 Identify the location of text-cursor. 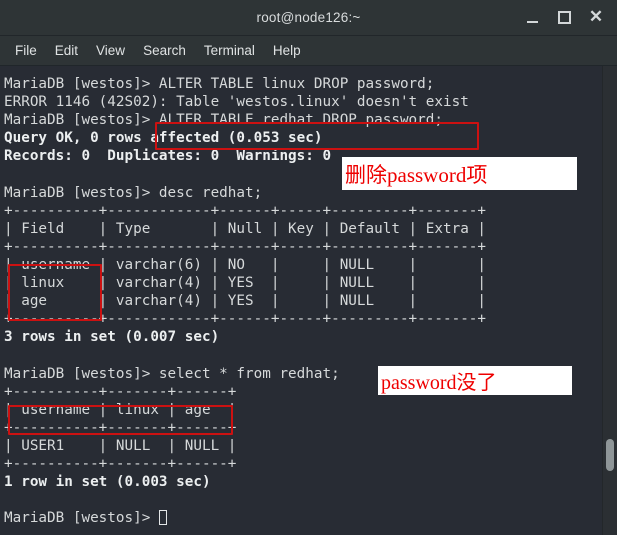
(162, 518).